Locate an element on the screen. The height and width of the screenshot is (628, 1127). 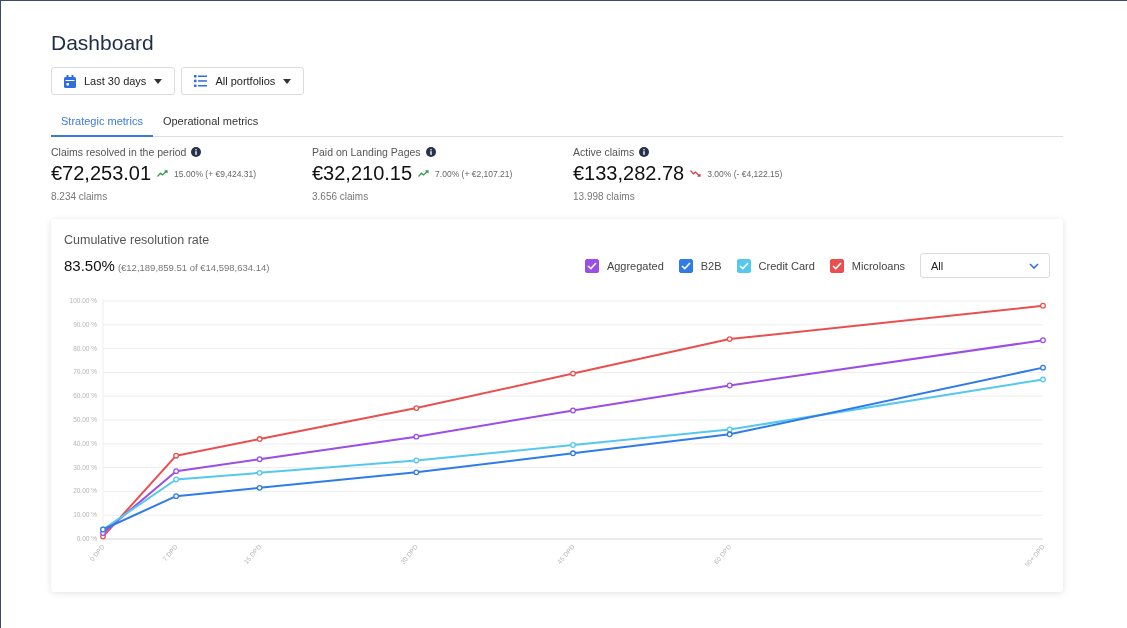
claims-count: 13.998 claims is located at coordinates (604, 196).